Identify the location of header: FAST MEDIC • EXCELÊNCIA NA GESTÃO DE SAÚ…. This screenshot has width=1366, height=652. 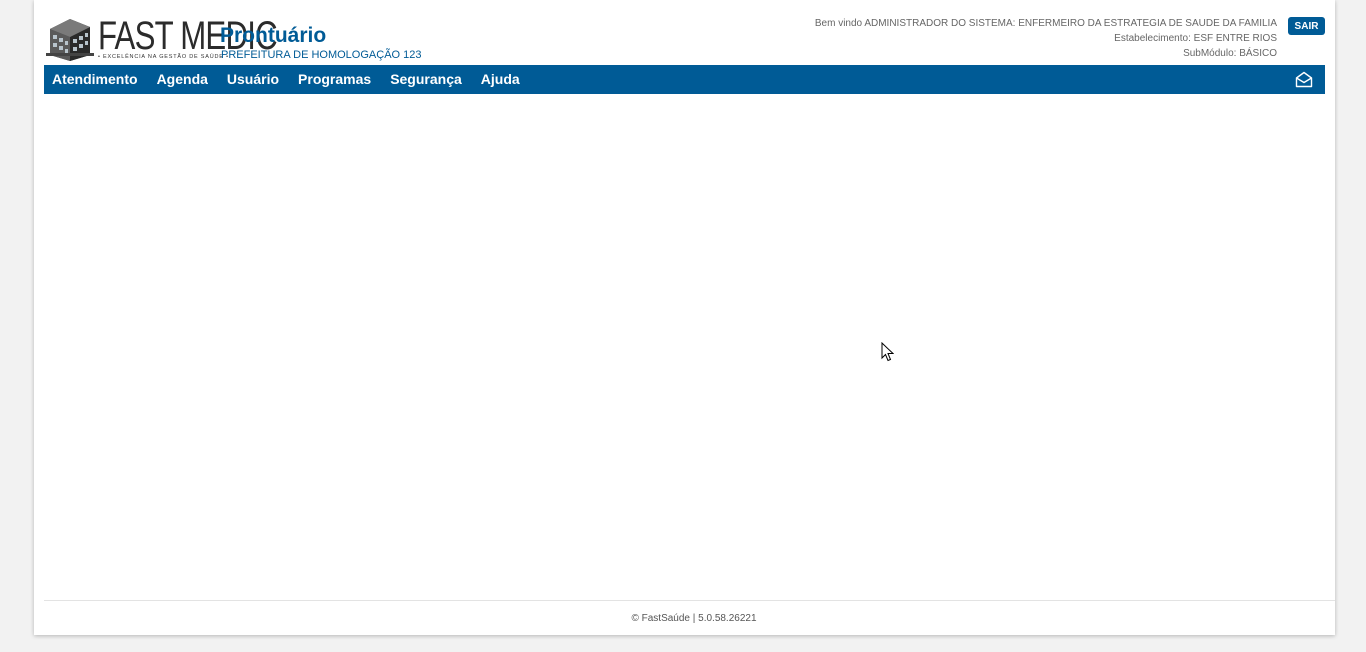
(684, 32).